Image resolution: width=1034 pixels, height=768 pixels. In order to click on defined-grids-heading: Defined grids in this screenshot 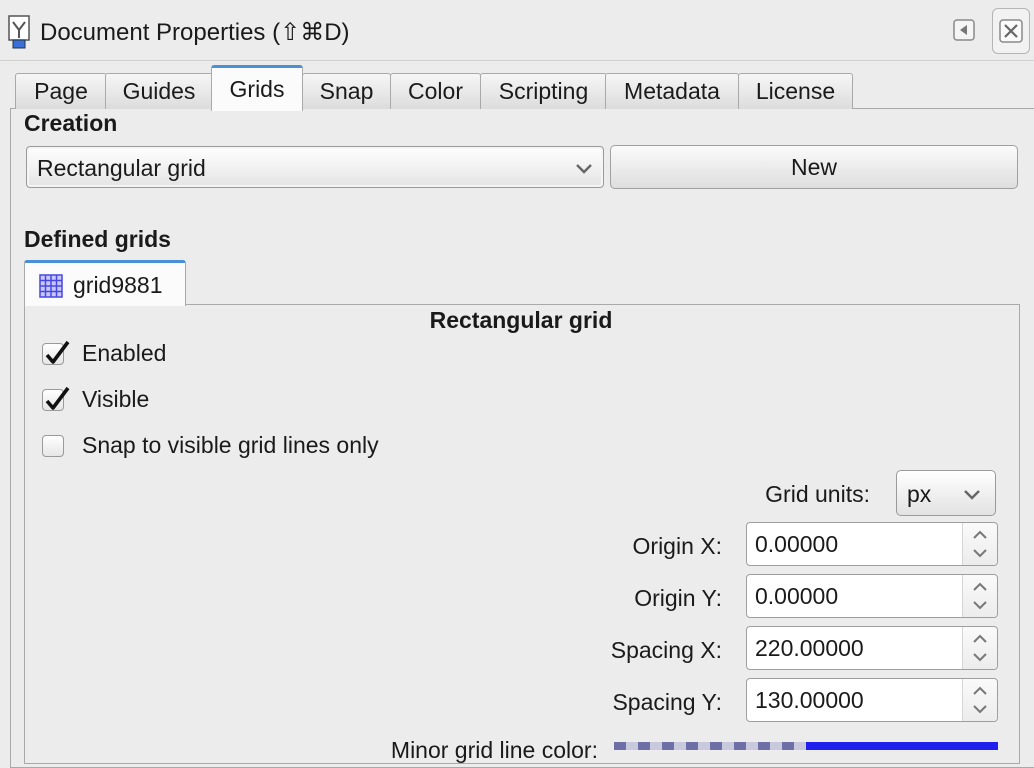, I will do `click(97, 239)`.